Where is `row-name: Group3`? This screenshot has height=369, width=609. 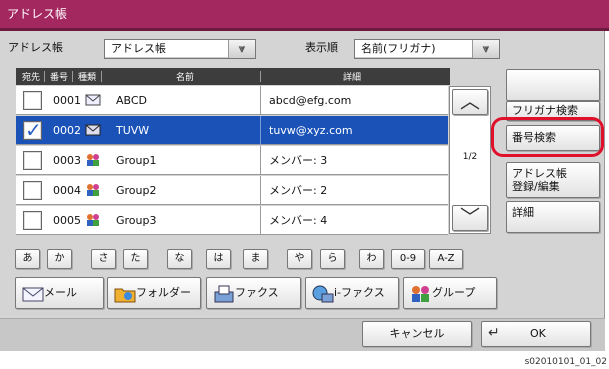
row-name: Group3 is located at coordinates (136, 220).